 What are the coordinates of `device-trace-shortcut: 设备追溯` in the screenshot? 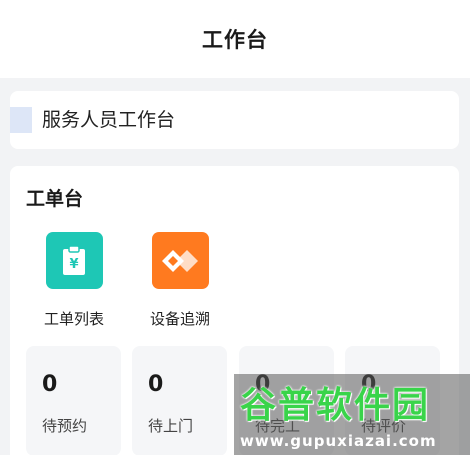 It's located at (180, 282).